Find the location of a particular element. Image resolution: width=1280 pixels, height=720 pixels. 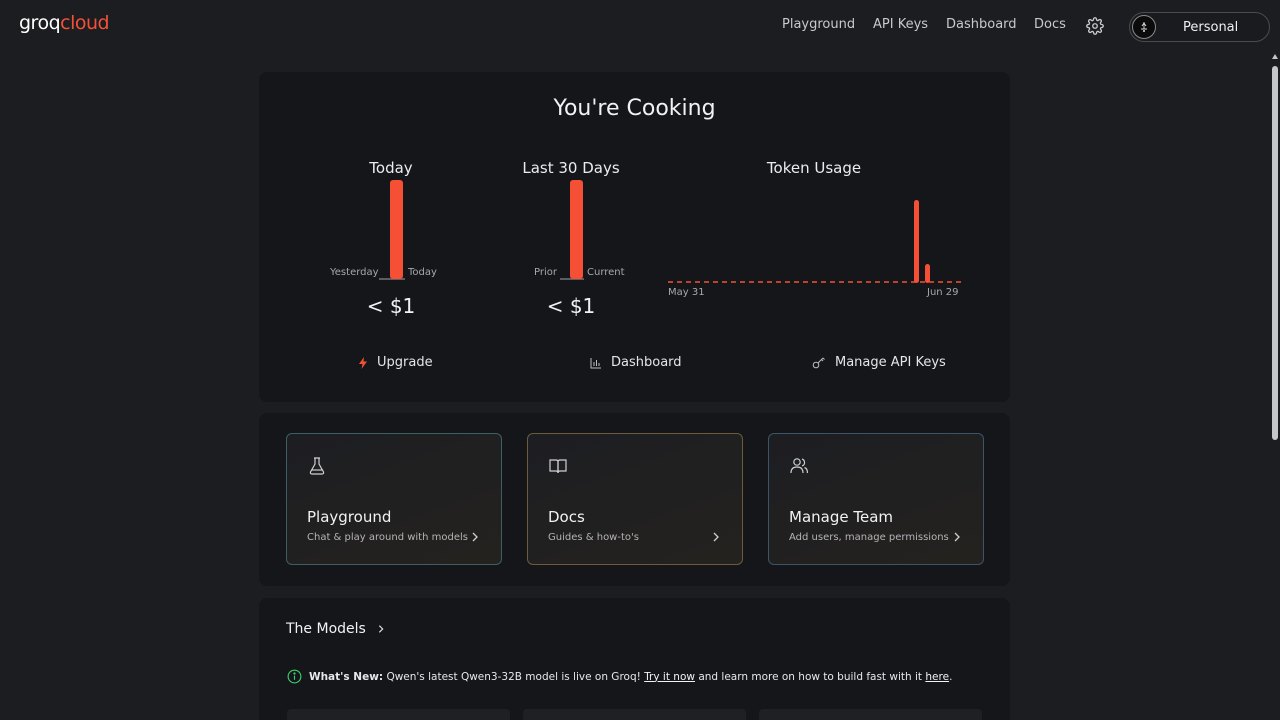

today-left-label: Yesterday is located at coordinates (354, 272).